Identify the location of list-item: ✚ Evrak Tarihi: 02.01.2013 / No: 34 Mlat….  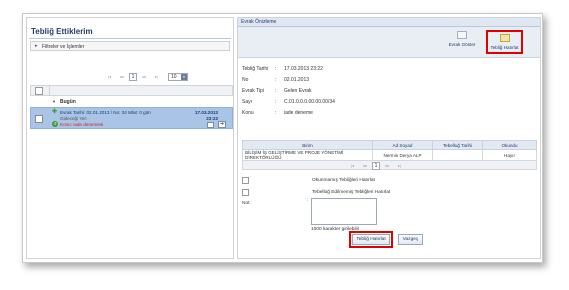
(131, 118).